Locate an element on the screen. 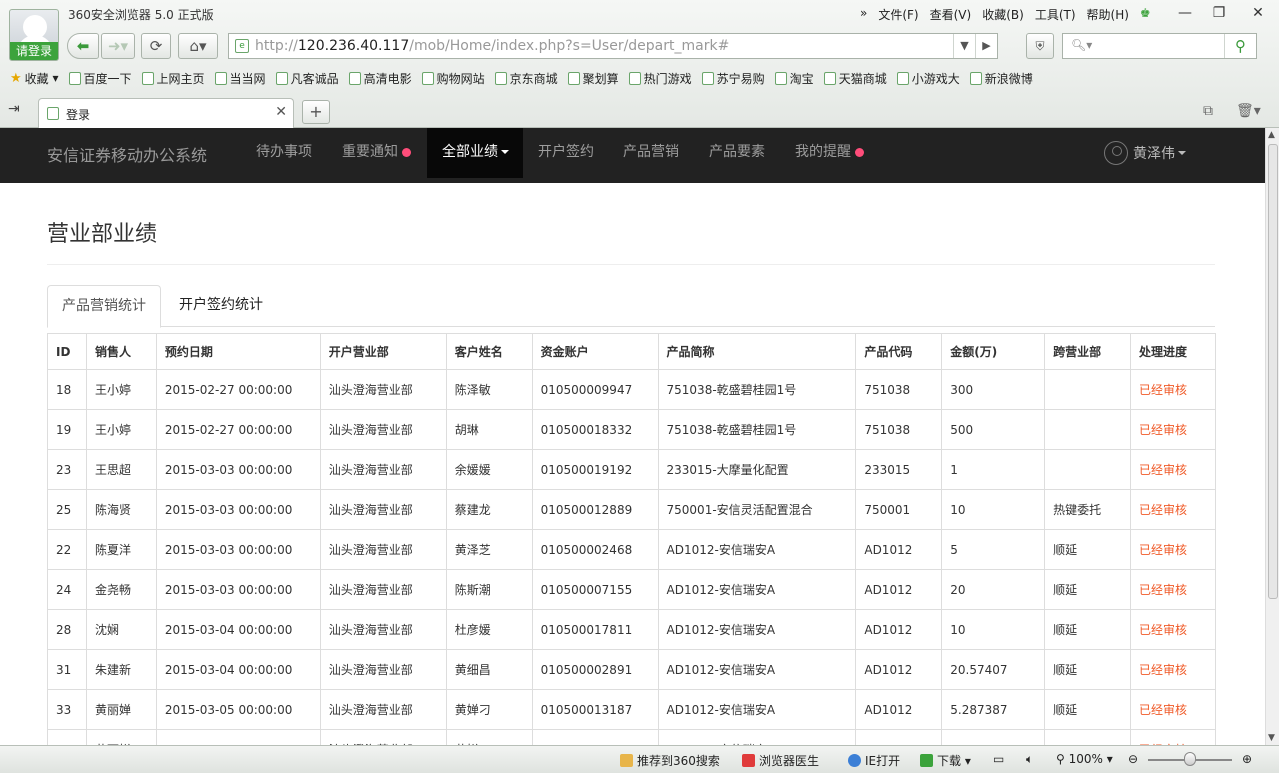  bookmark-item: 小游戏大 is located at coordinates (928, 78).